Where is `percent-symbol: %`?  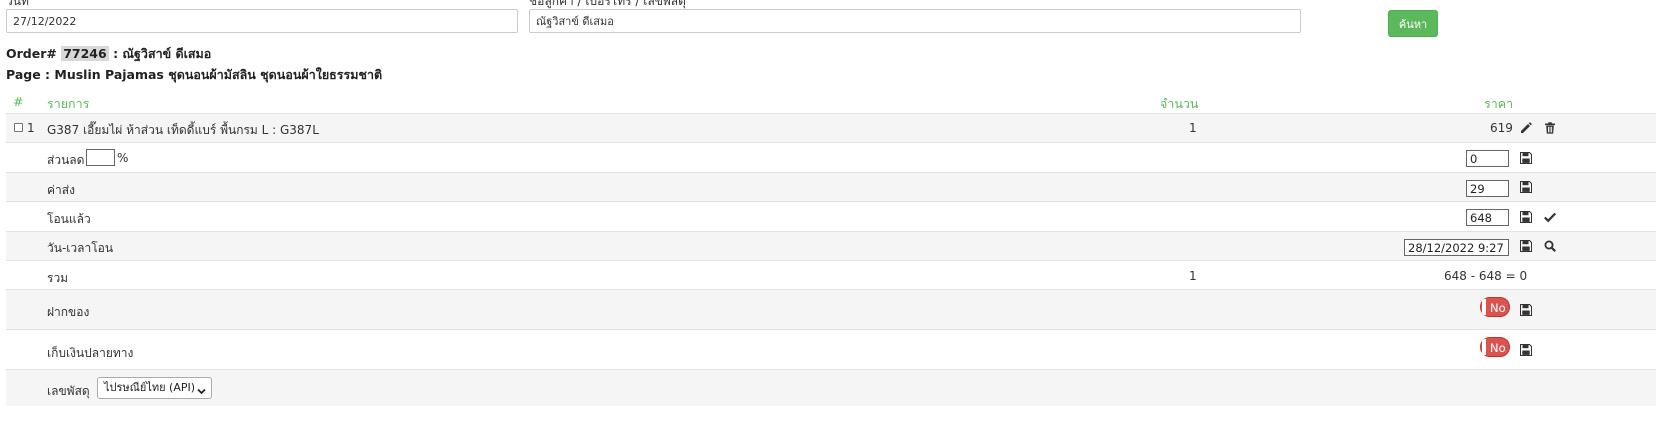 percent-symbol: % is located at coordinates (123, 158).